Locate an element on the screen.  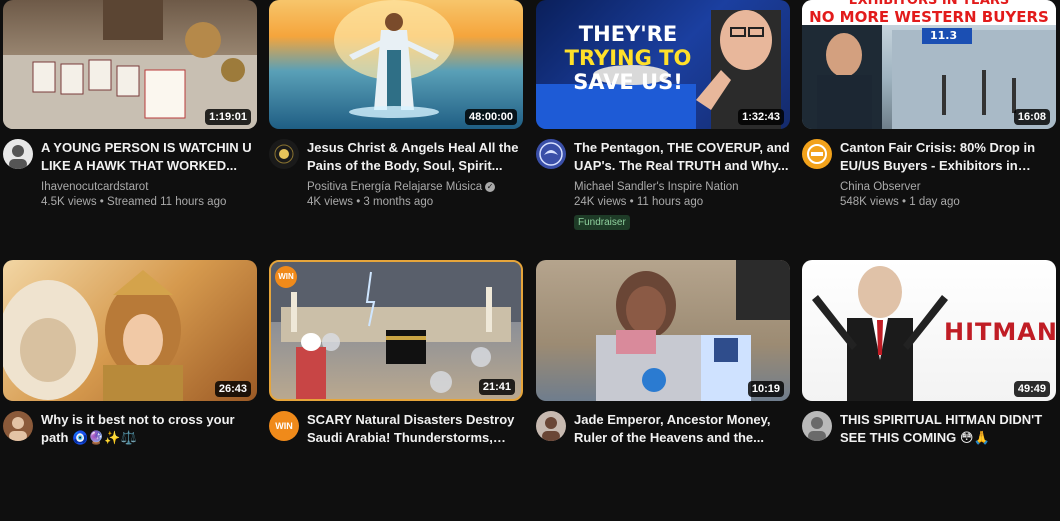
video-duration: 48:00:00 is located at coordinates (490, 117).